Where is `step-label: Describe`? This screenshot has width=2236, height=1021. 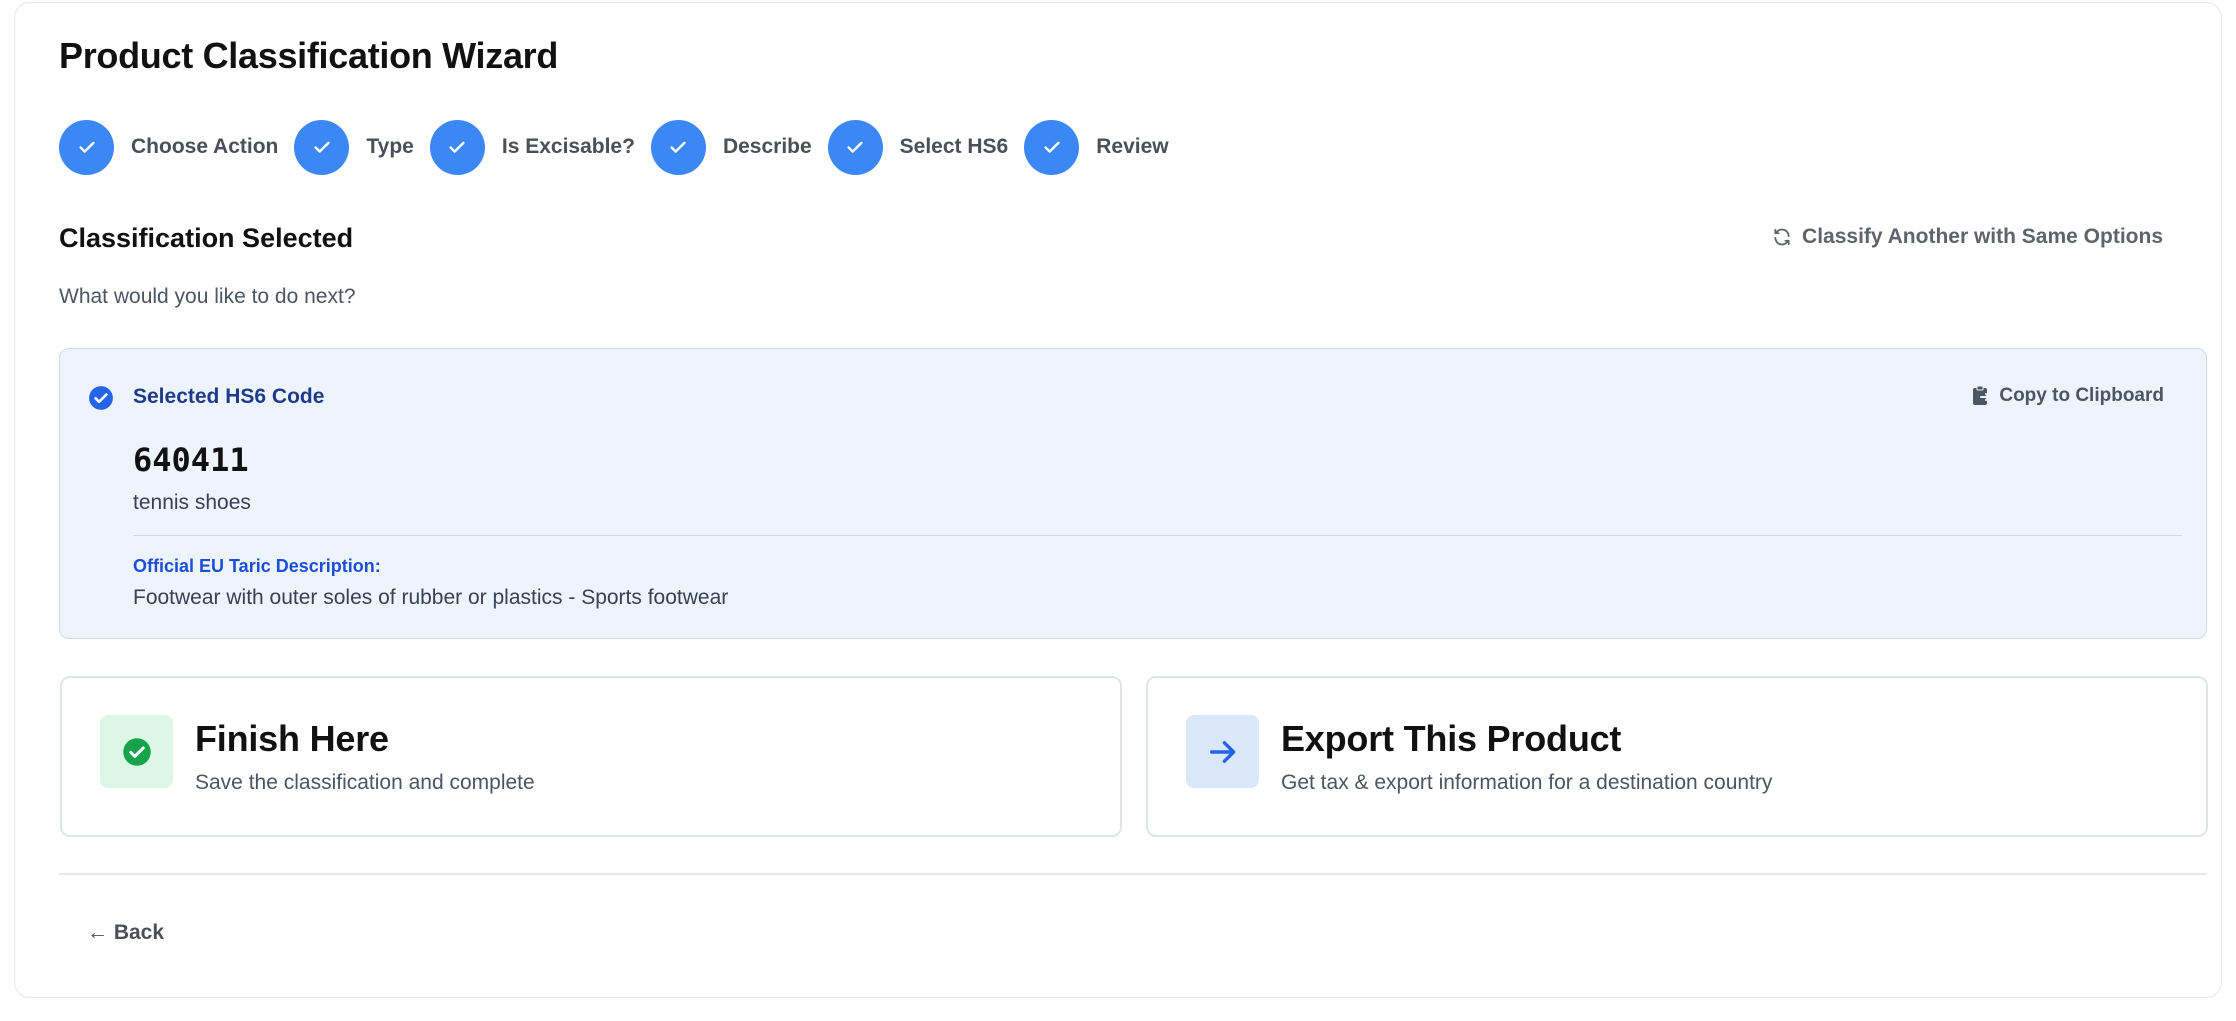 step-label: Describe is located at coordinates (767, 146).